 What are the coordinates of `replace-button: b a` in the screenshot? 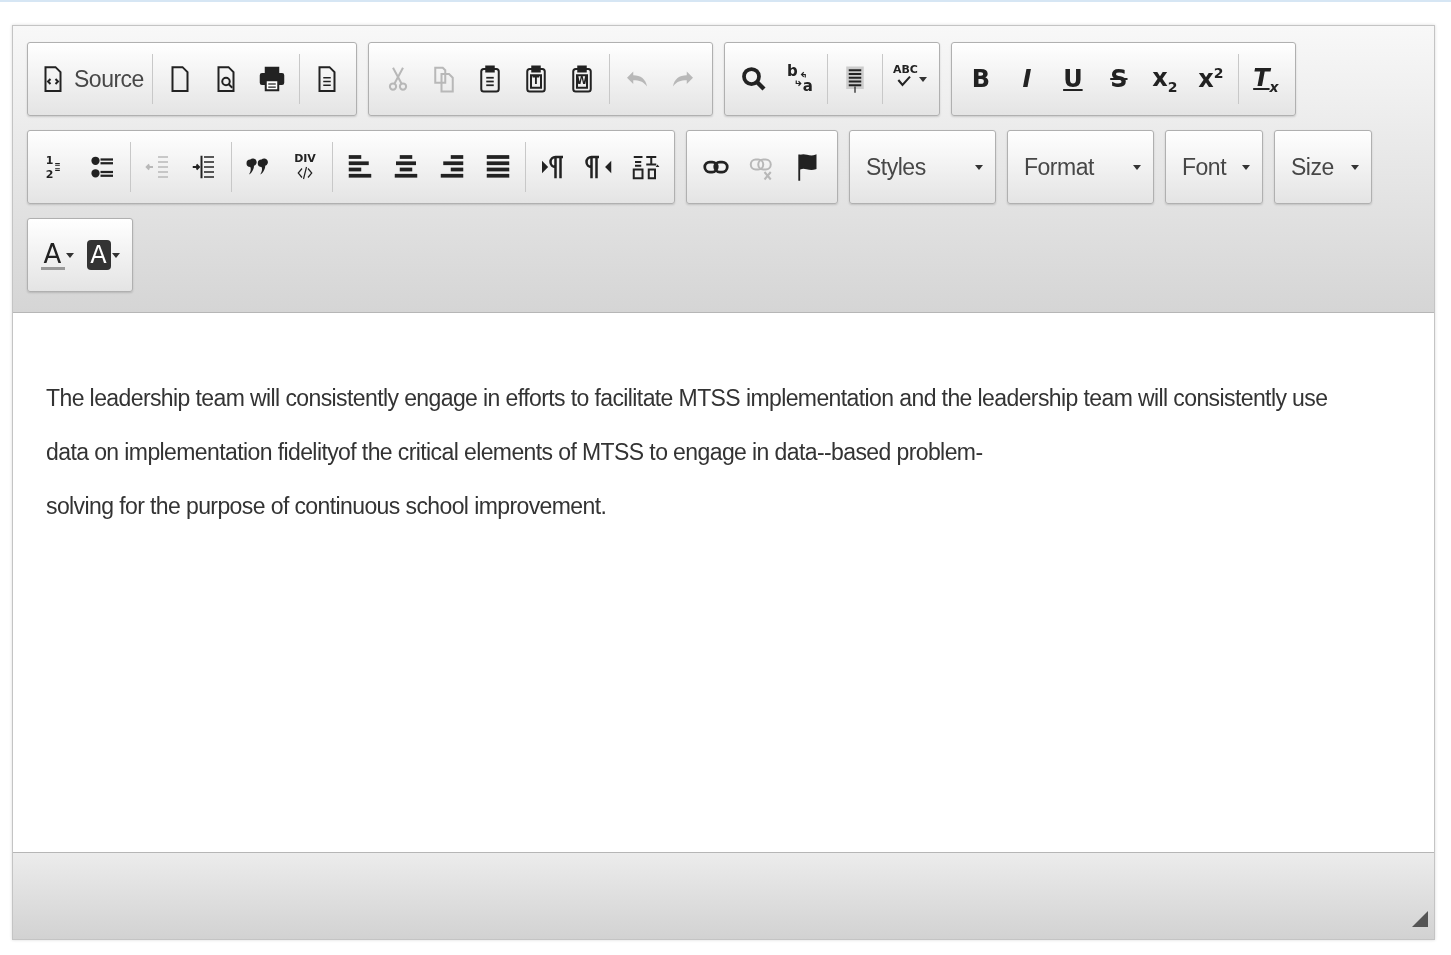 It's located at (799, 79).